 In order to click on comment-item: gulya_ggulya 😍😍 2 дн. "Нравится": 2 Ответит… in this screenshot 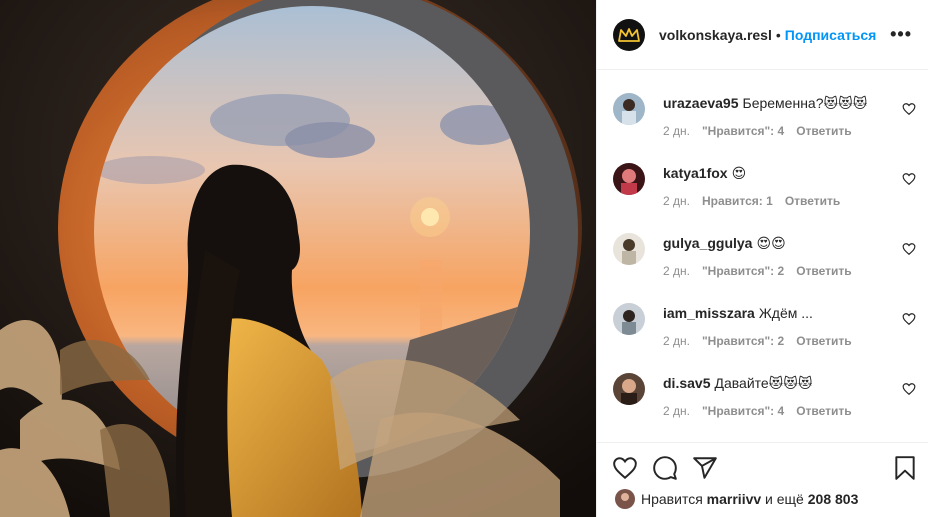, I will do `click(764, 245)`.